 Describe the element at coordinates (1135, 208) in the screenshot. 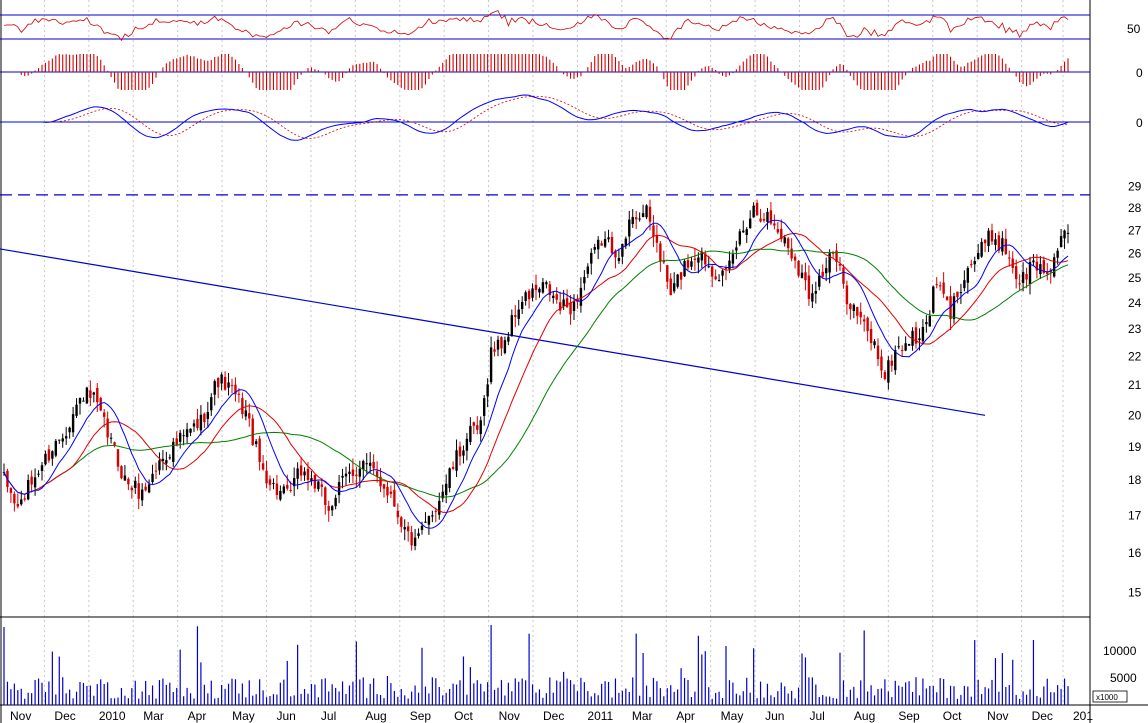

I see `price-tick-label: 28` at that location.